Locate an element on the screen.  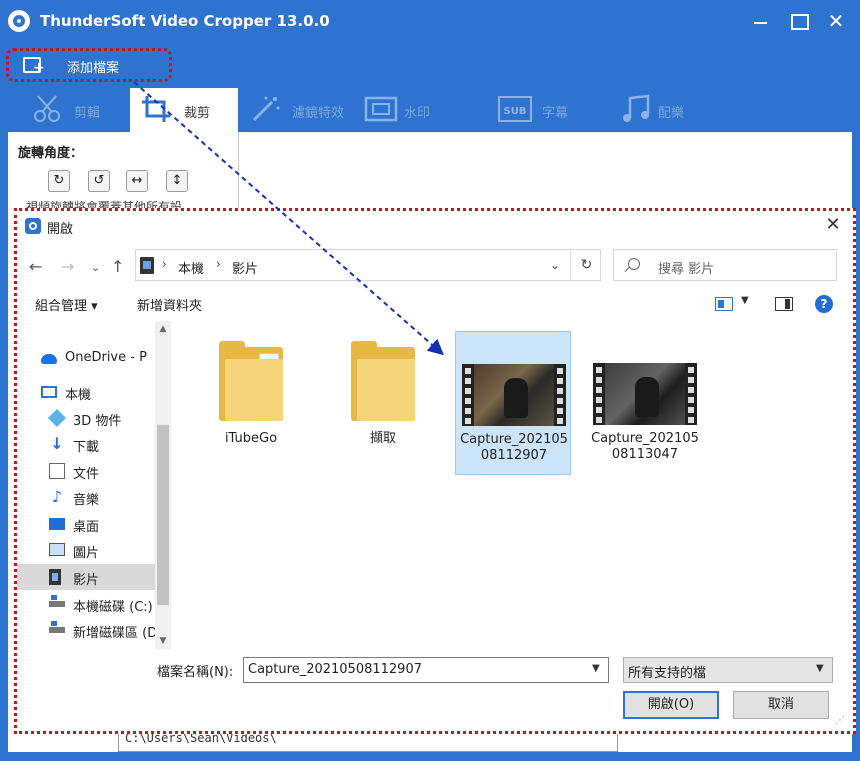
close-button: ✕ is located at coordinates (836, 21).